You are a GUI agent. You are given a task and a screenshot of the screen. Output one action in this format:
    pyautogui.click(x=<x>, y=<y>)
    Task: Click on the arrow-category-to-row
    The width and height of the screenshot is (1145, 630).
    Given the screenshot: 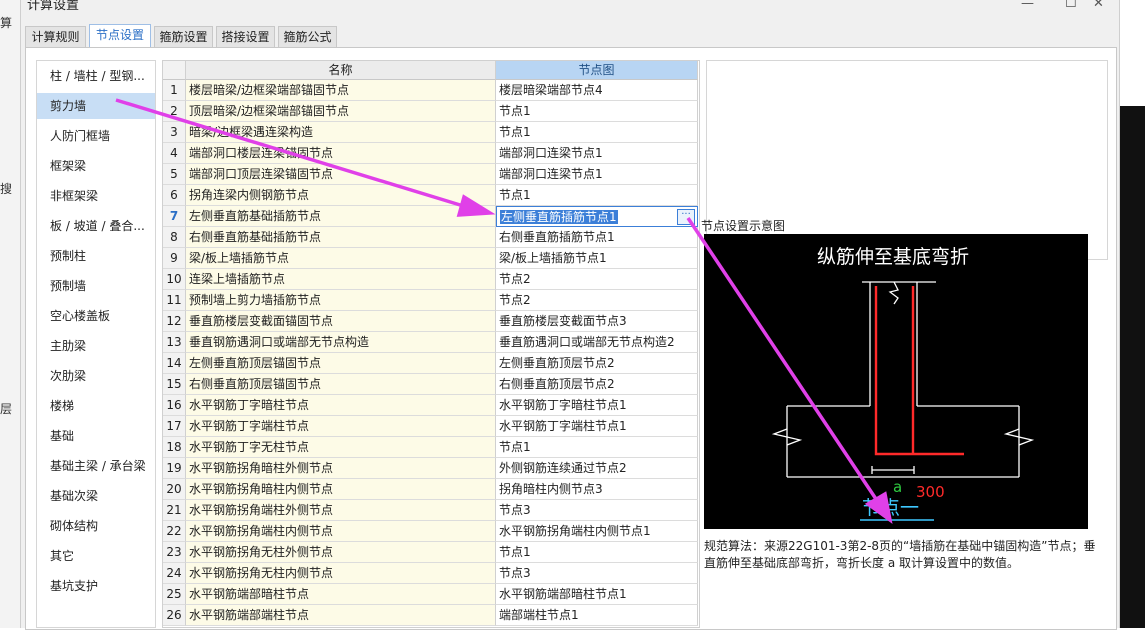 What is the action you would take?
    pyautogui.click(x=305, y=157)
    